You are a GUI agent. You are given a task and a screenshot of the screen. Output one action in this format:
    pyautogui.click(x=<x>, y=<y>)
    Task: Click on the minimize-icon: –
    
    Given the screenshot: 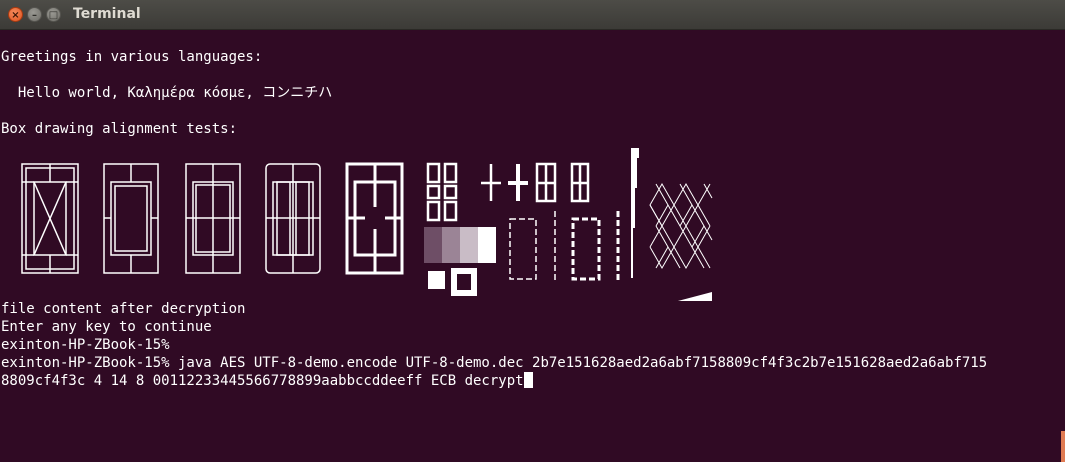 What is the action you would take?
    pyautogui.click(x=34, y=14)
    